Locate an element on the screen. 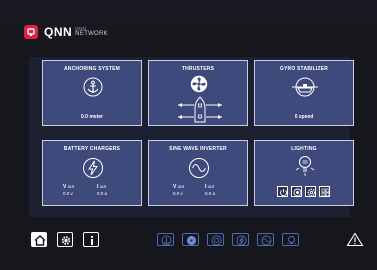  shortcut-inverter-button is located at coordinates (265, 239).